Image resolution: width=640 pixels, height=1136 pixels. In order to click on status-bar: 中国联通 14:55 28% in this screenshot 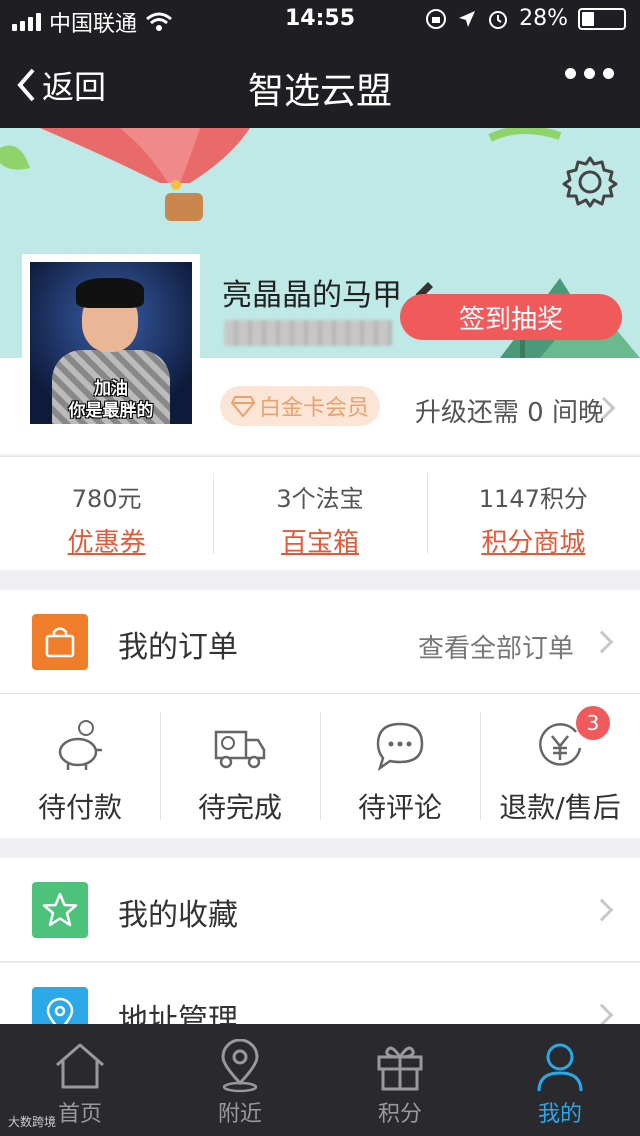, I will do `click(320, 20)`.